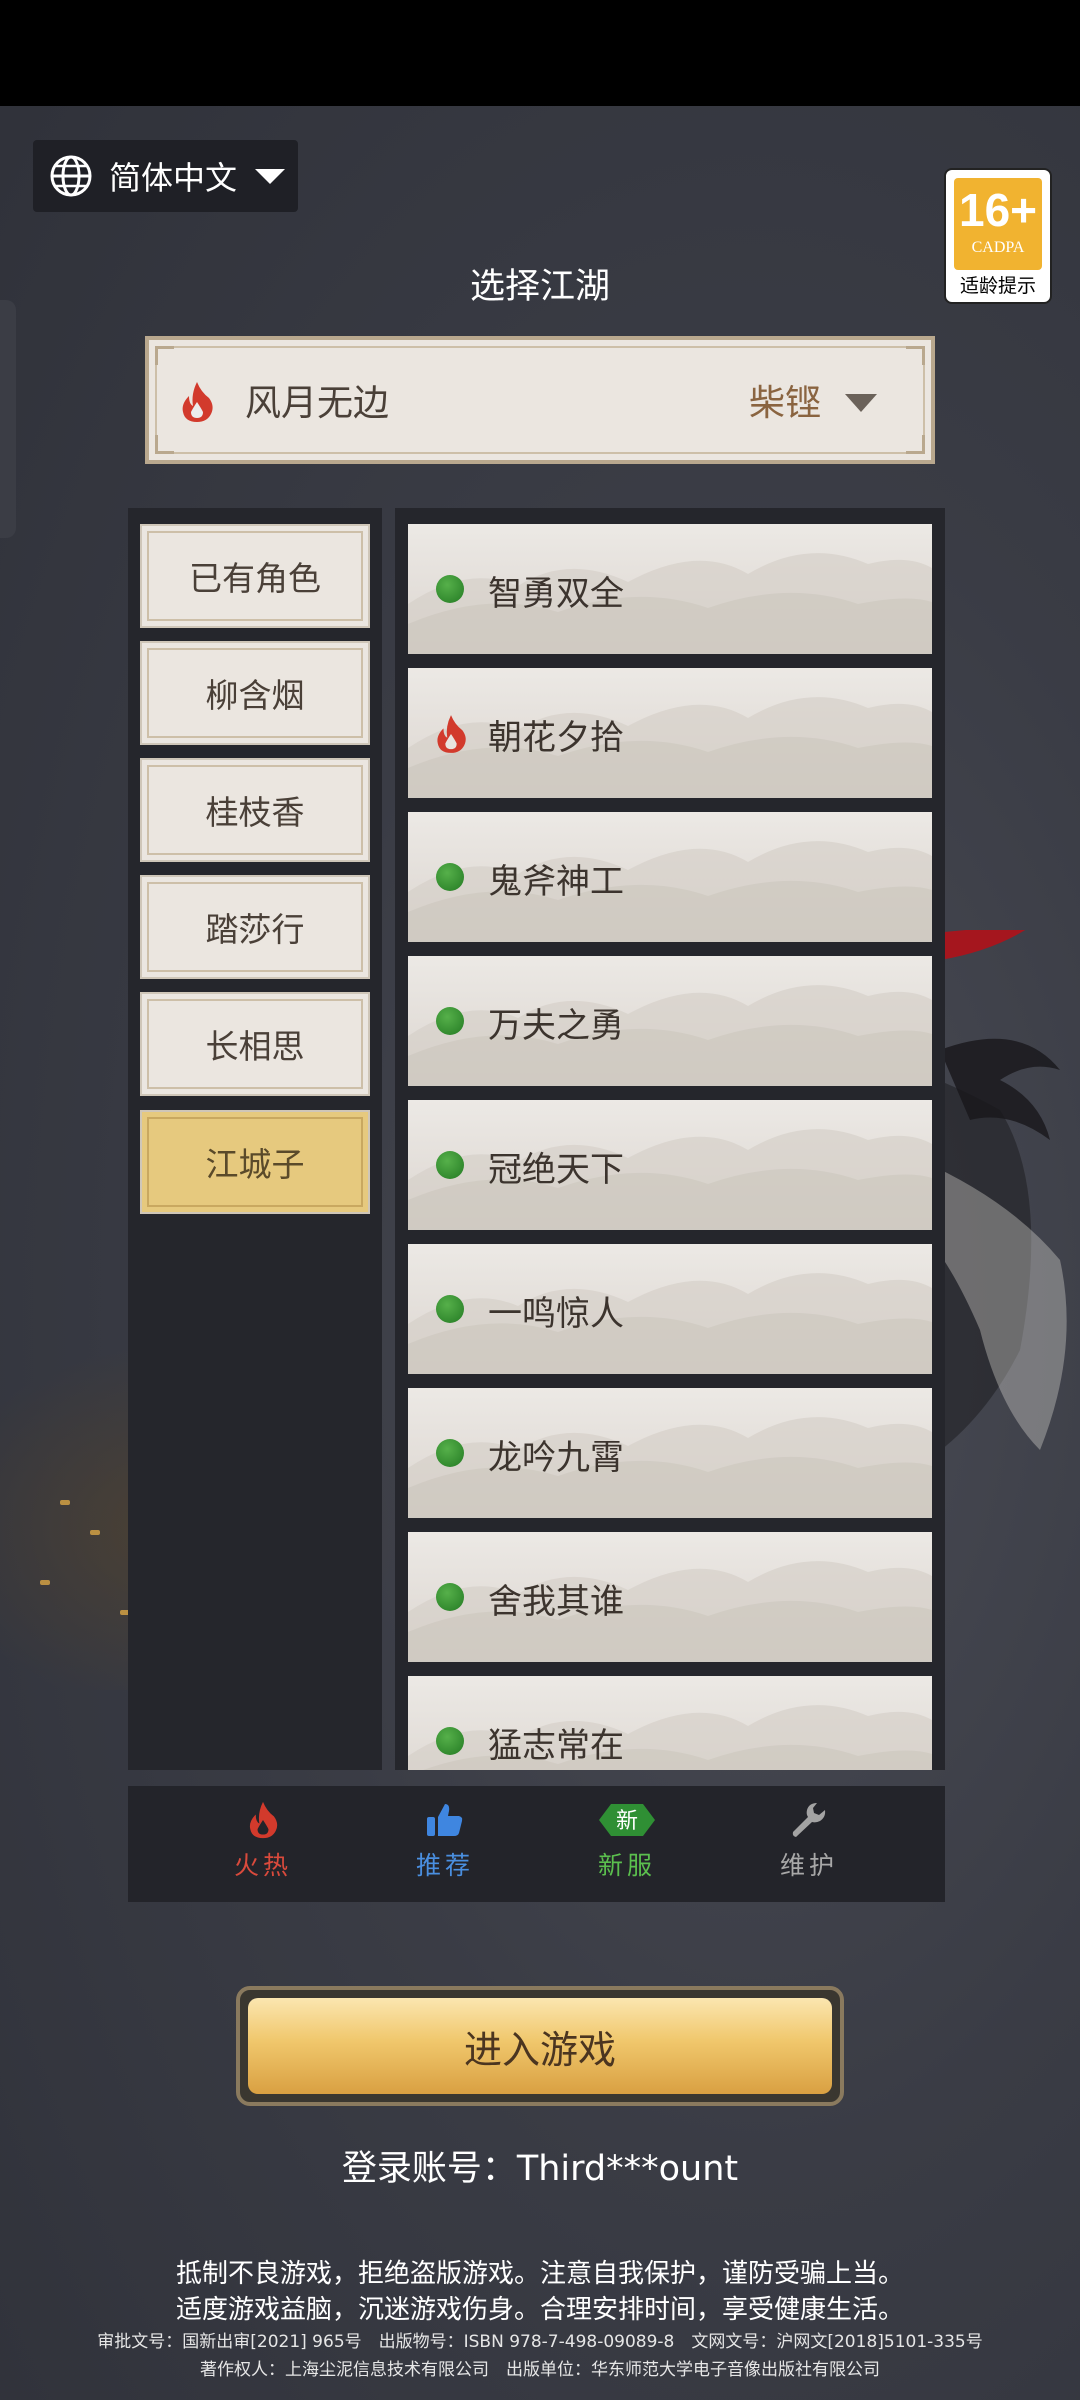 The height and width of the screenshot is (2400, 1080). Describe the element at coordinates (670, 733) in the screenshot. I see `server-item: 朝花夕拾` at that location.